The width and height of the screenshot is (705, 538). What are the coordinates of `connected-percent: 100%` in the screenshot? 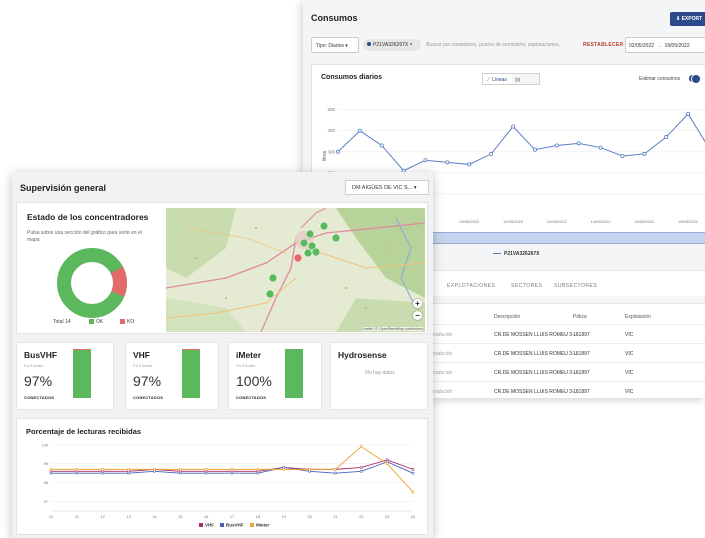 It's located at (254, 381).